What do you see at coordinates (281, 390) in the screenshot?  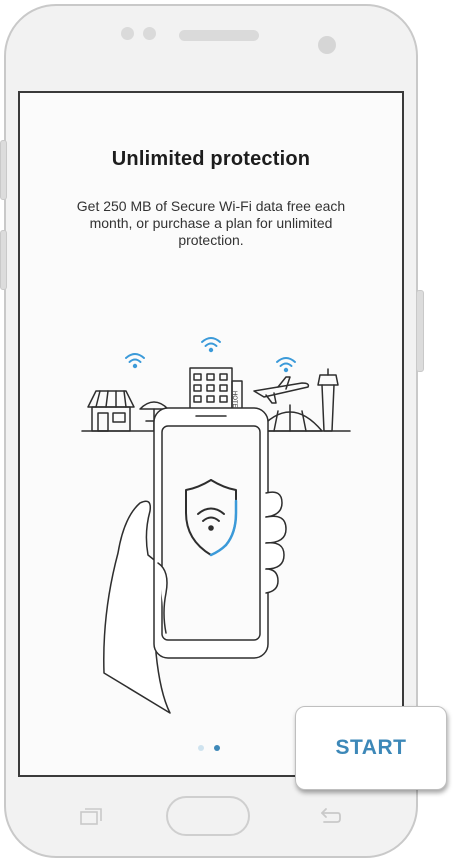 I see `airplane-icon` at bounding box center [281, 390].